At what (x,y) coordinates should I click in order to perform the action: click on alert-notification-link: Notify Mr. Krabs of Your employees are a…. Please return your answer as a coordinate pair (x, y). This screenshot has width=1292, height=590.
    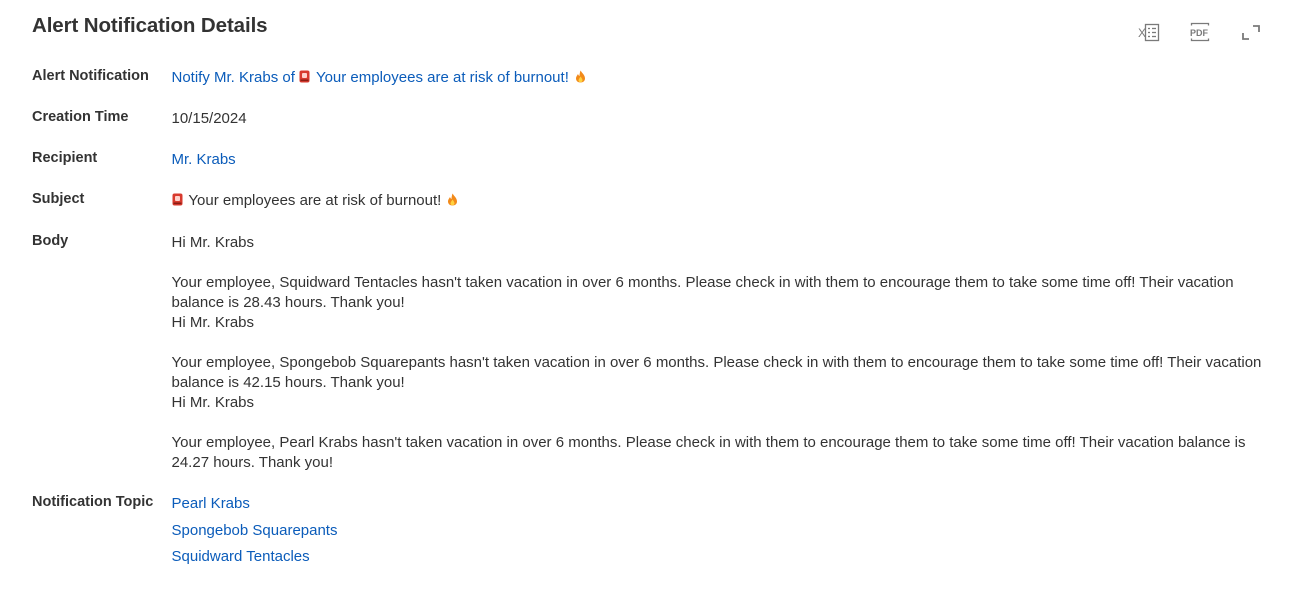
    Looking at the image, I should click on (379, 77).